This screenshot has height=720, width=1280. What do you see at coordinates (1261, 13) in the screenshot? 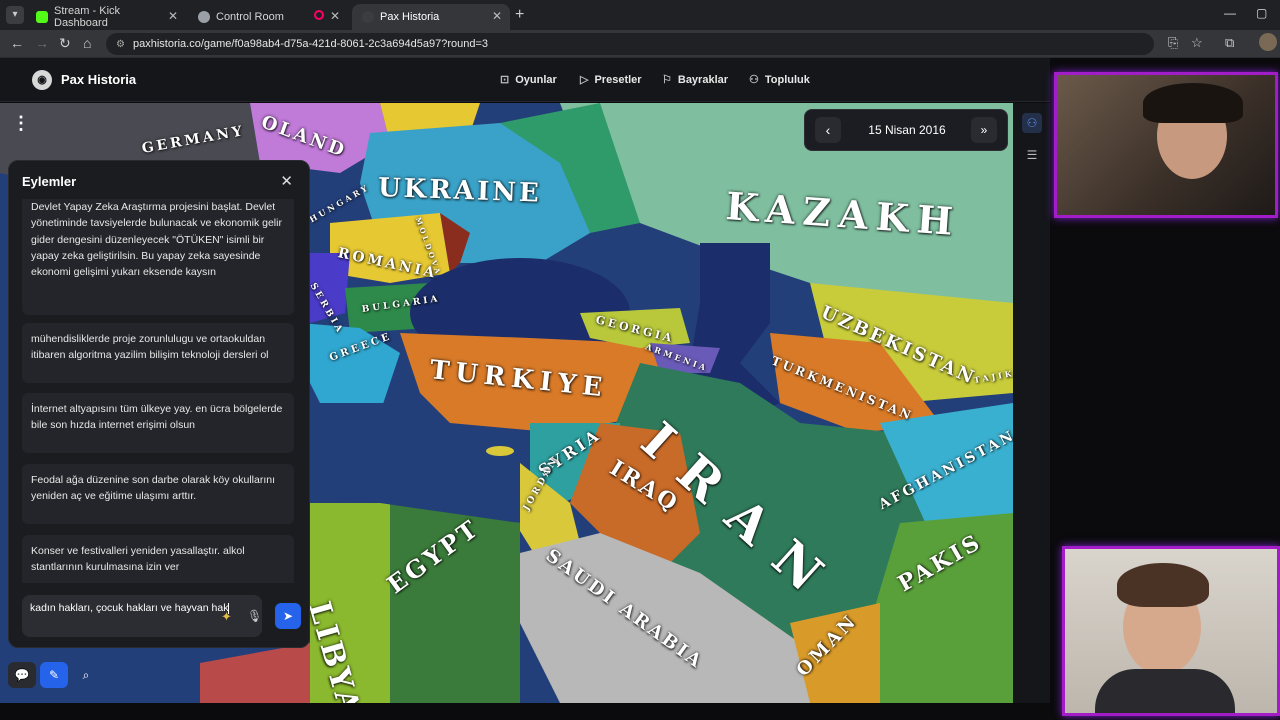
I see `maximize-window-button: ▢` at bounding box center [1261, 13].